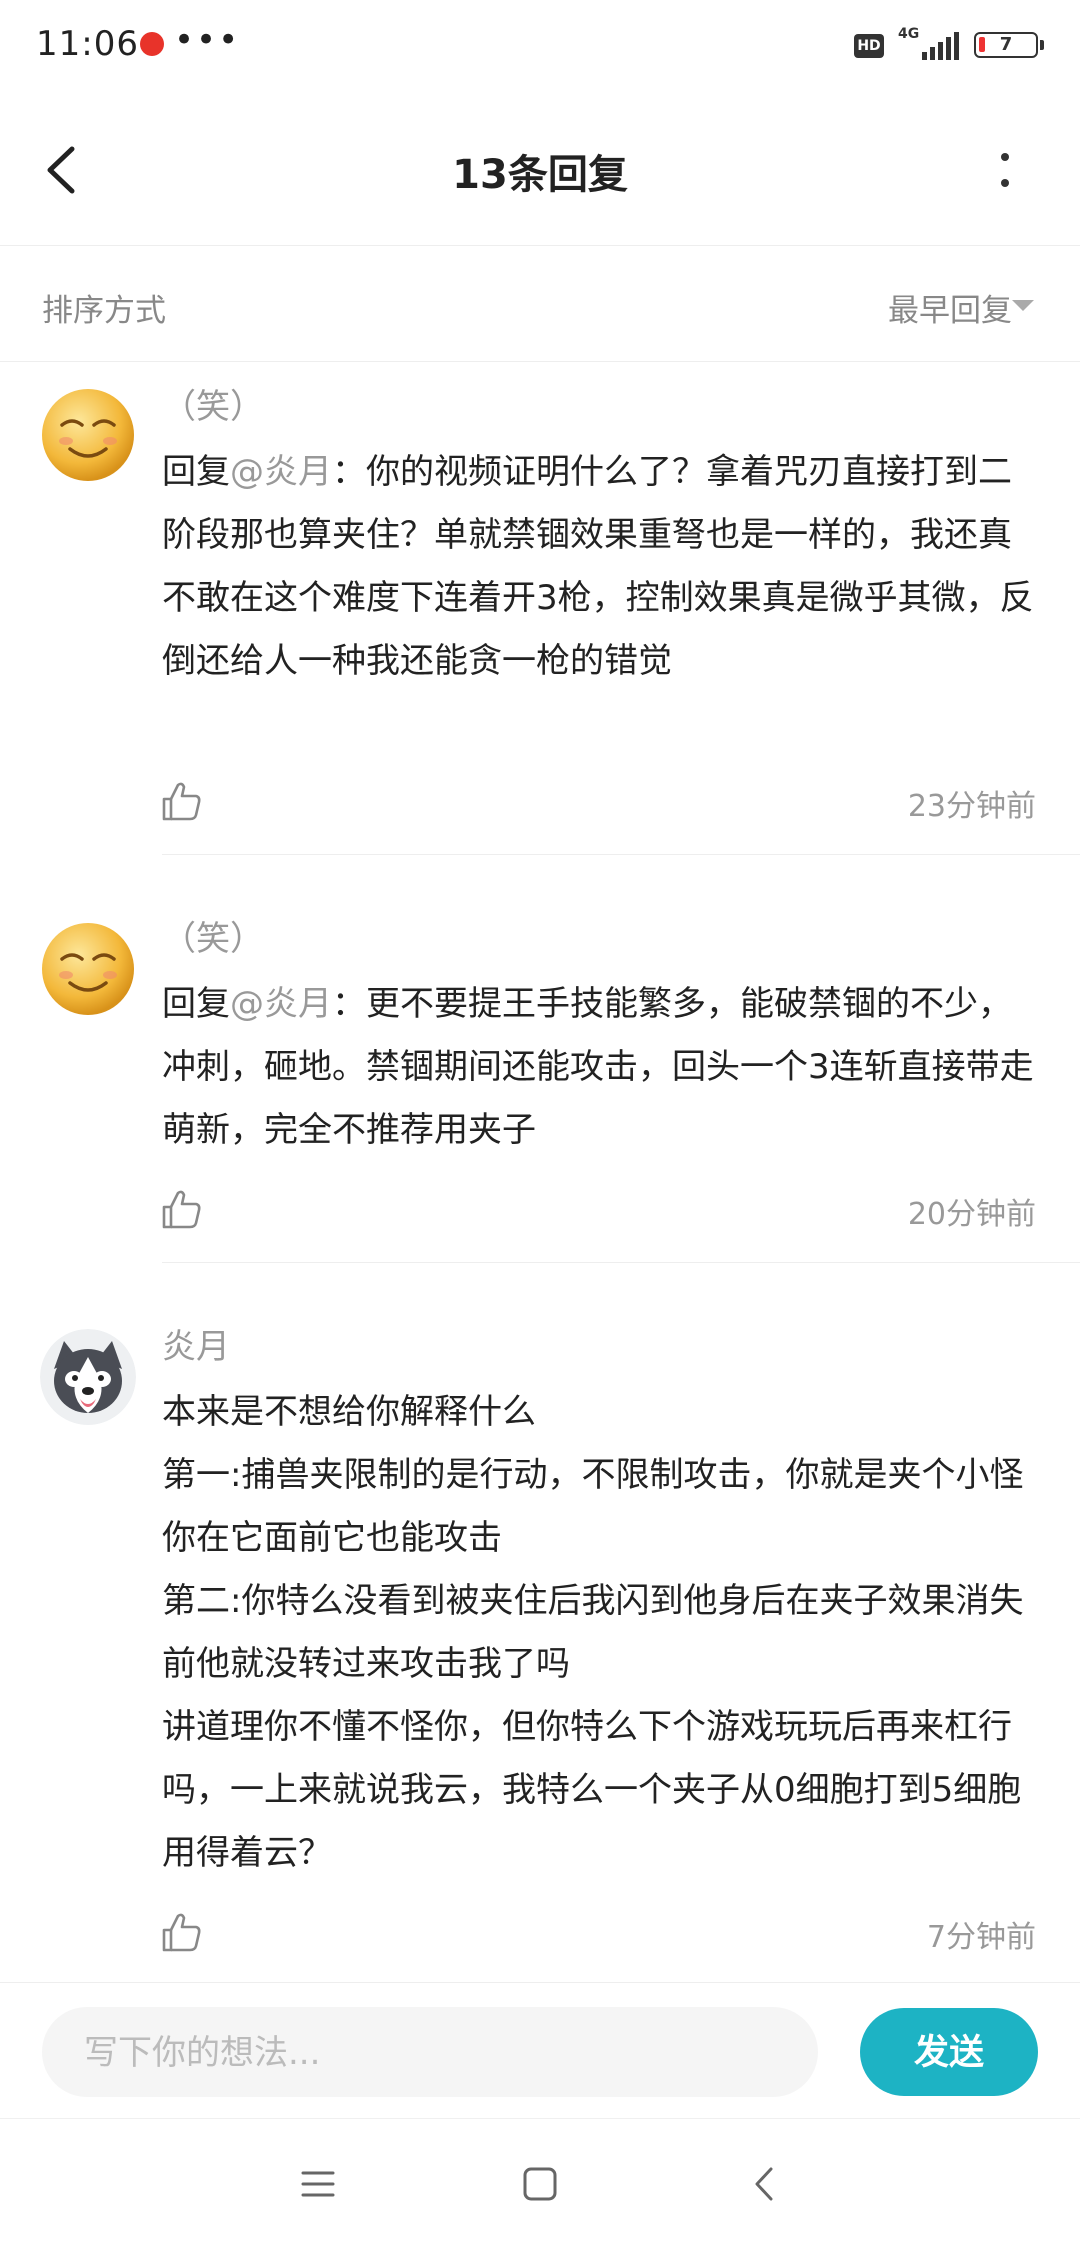 The image size is (1080, 2249). I want to click on caret-down-icon, so click(1023, 305).